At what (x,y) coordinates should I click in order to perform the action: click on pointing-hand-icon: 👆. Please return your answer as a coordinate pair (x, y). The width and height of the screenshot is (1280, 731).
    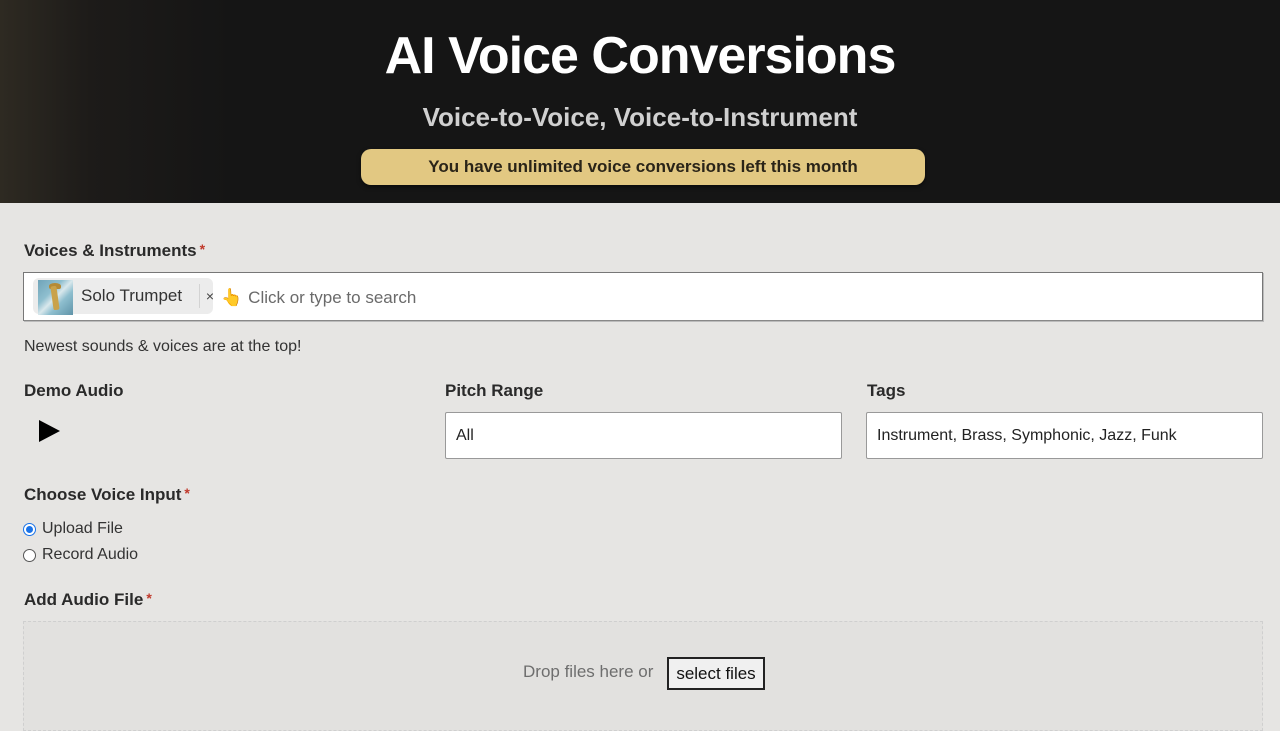
    Looking at the image, I should click on (232, 297).